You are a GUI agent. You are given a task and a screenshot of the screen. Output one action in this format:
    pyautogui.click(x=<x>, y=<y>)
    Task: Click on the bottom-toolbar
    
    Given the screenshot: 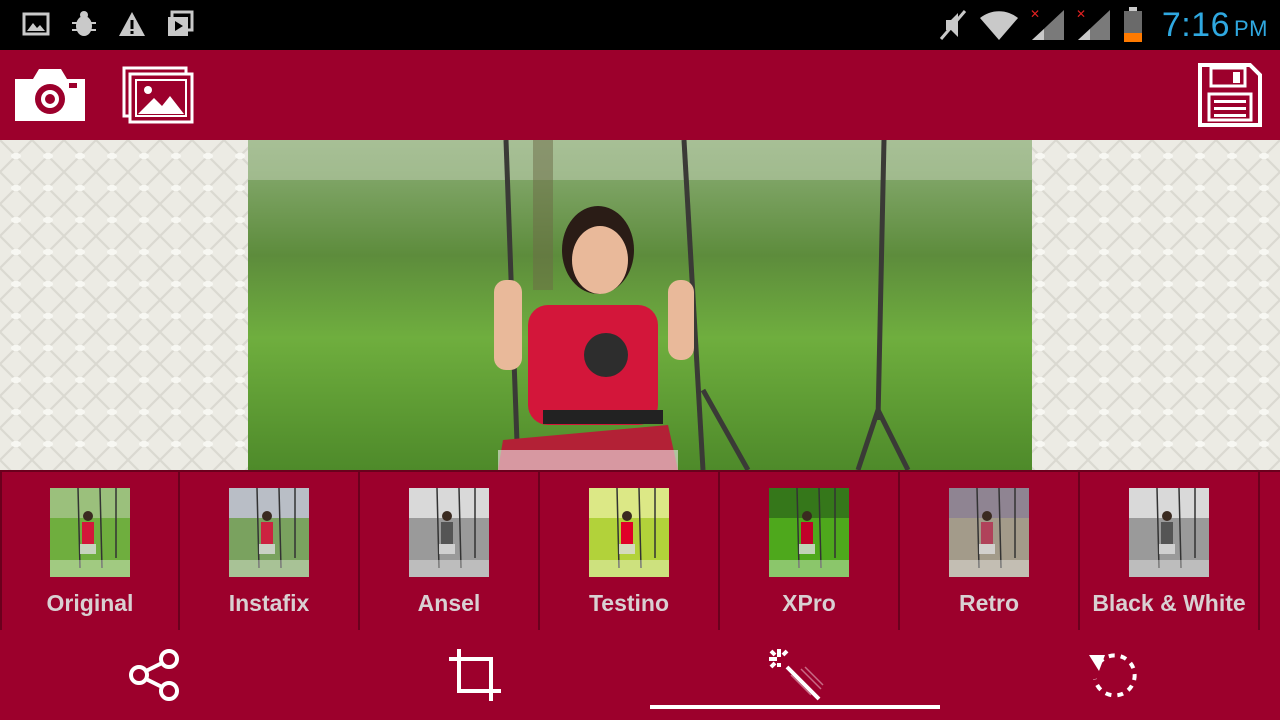 What is the action you would take?
    pyautogui.click(x=640, y=675)
    